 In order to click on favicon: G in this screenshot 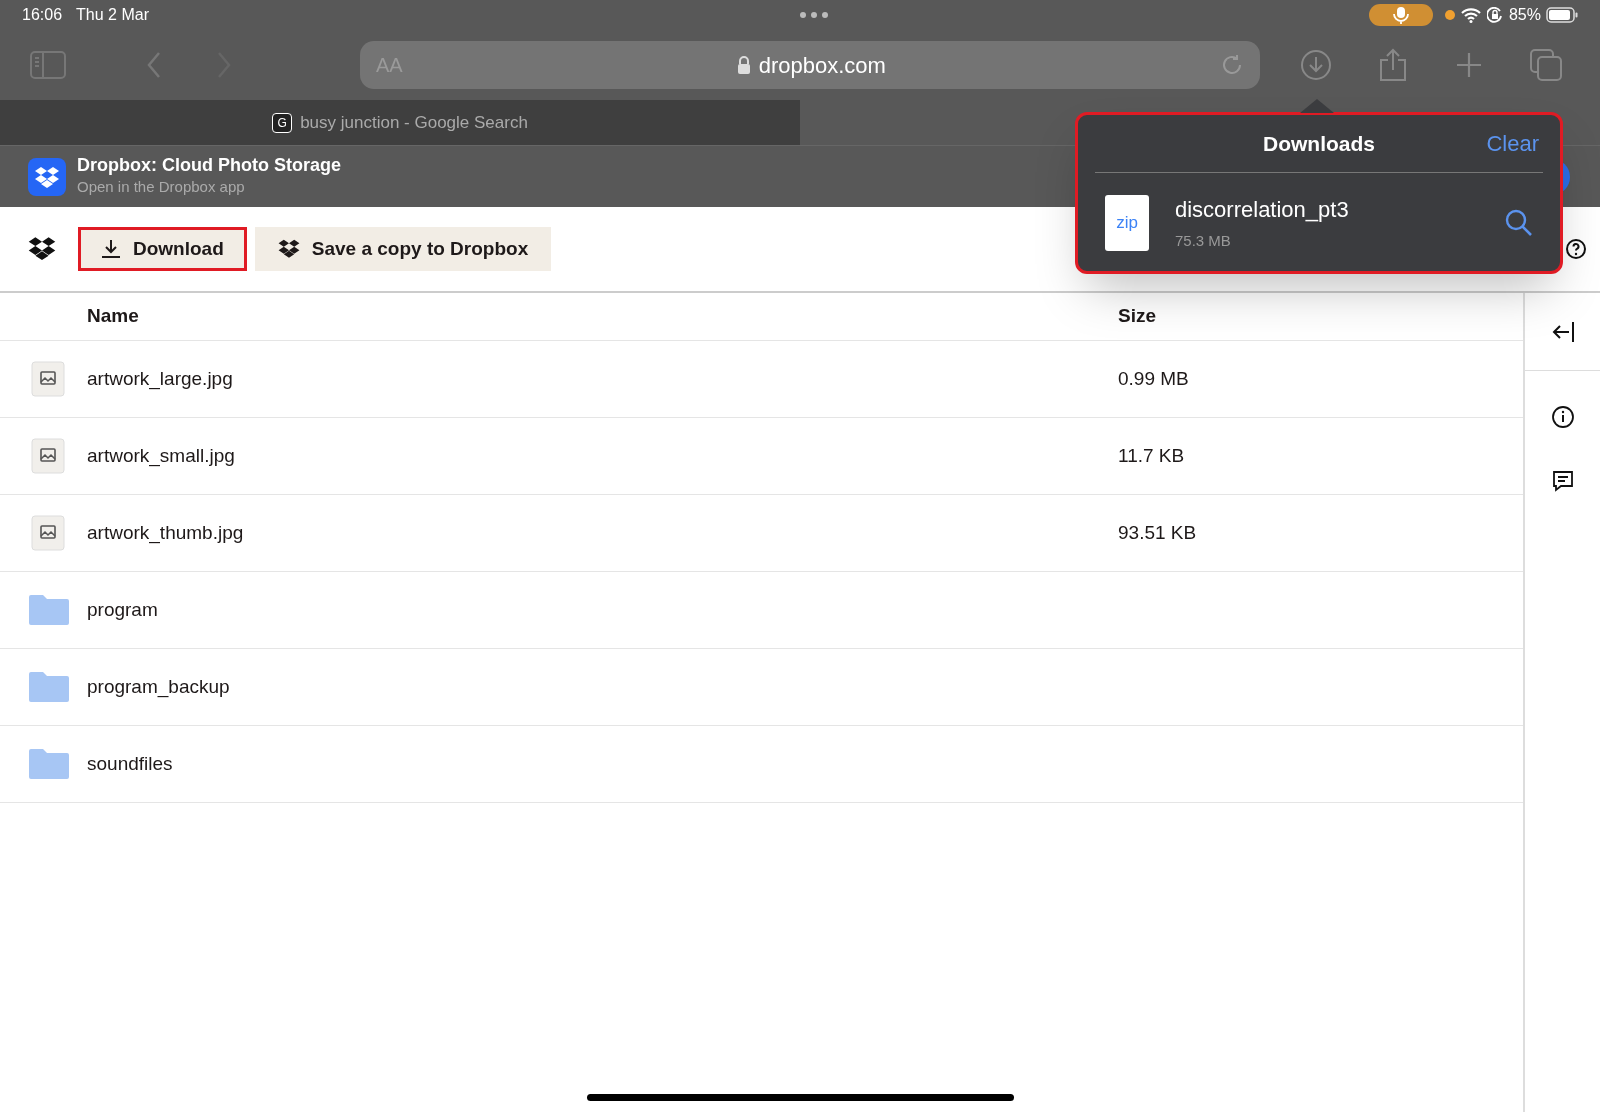, I will do `click(282, 122)`.